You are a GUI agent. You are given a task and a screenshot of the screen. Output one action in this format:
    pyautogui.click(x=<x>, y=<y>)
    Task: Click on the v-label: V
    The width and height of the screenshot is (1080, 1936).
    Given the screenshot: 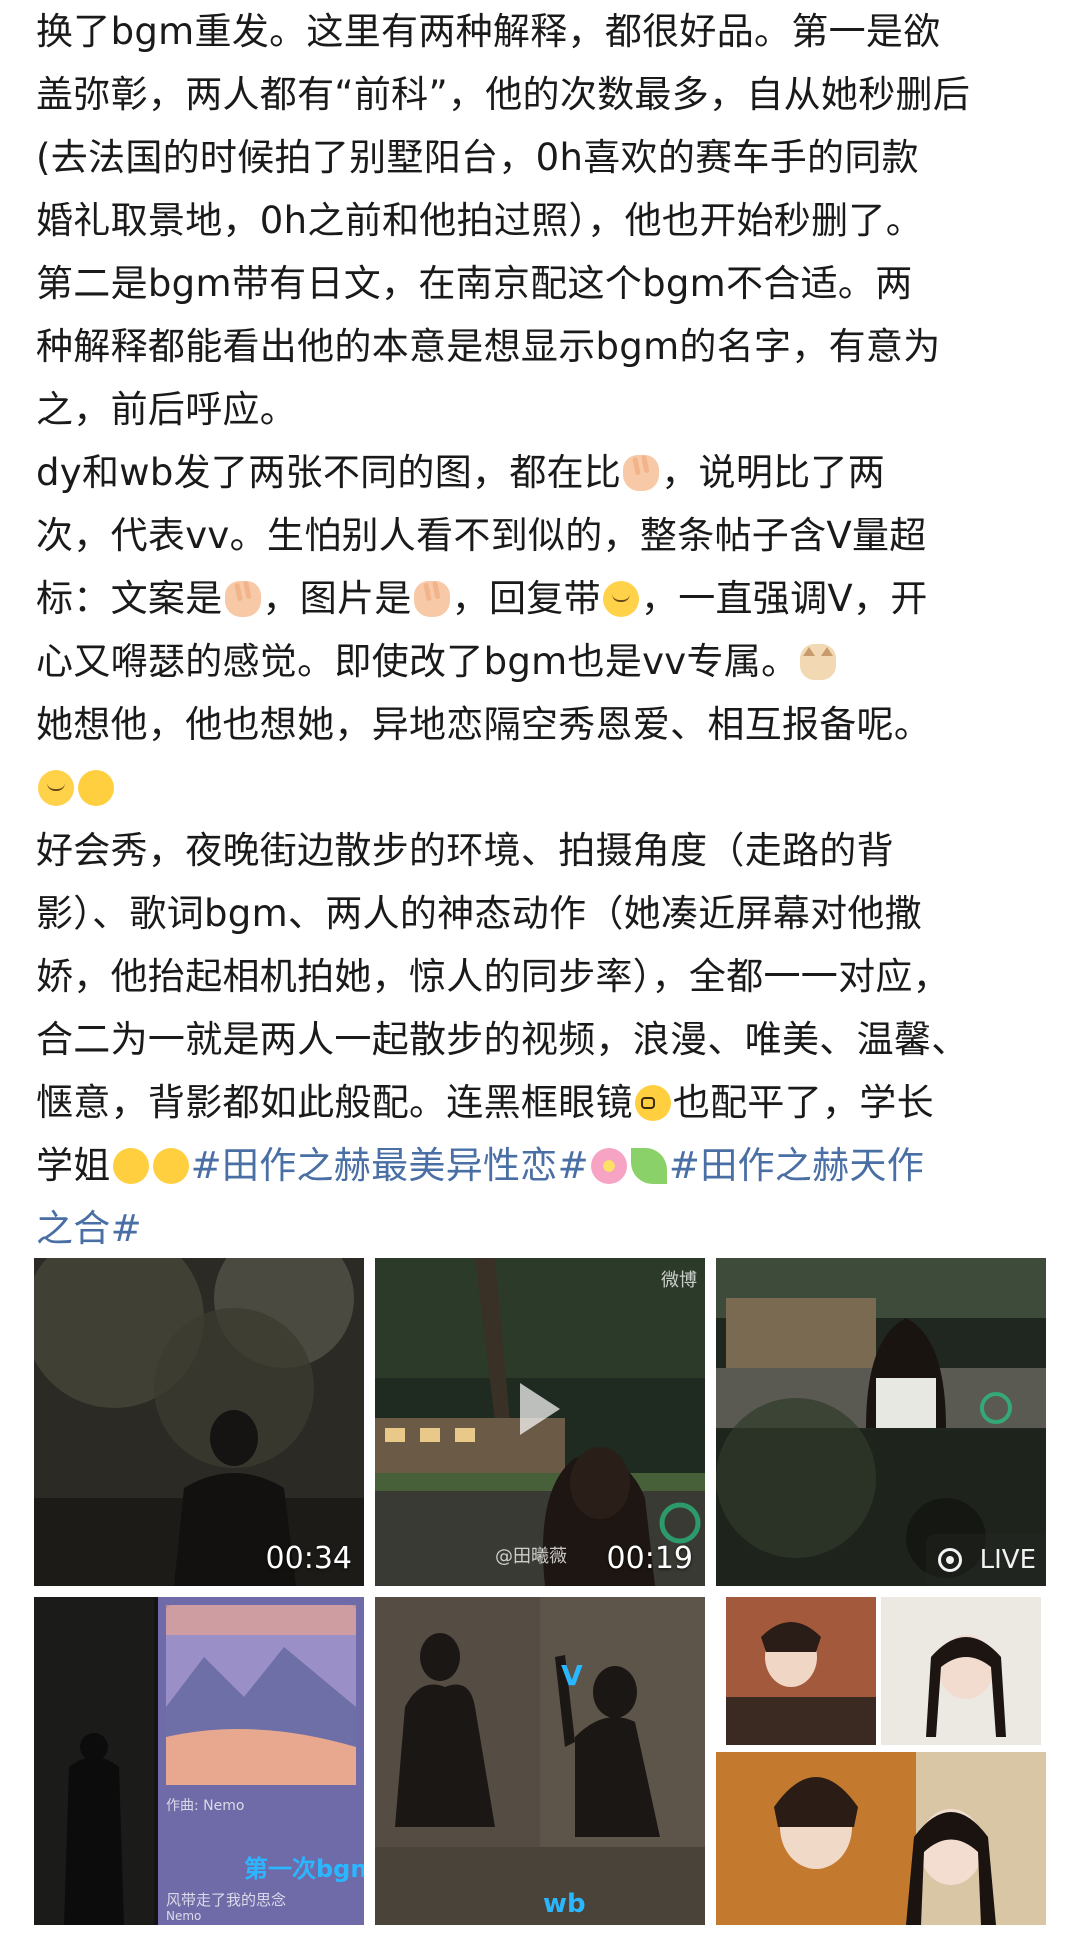 What is the action you would take?
    pyautogui.click(x=572, y=1675)
    